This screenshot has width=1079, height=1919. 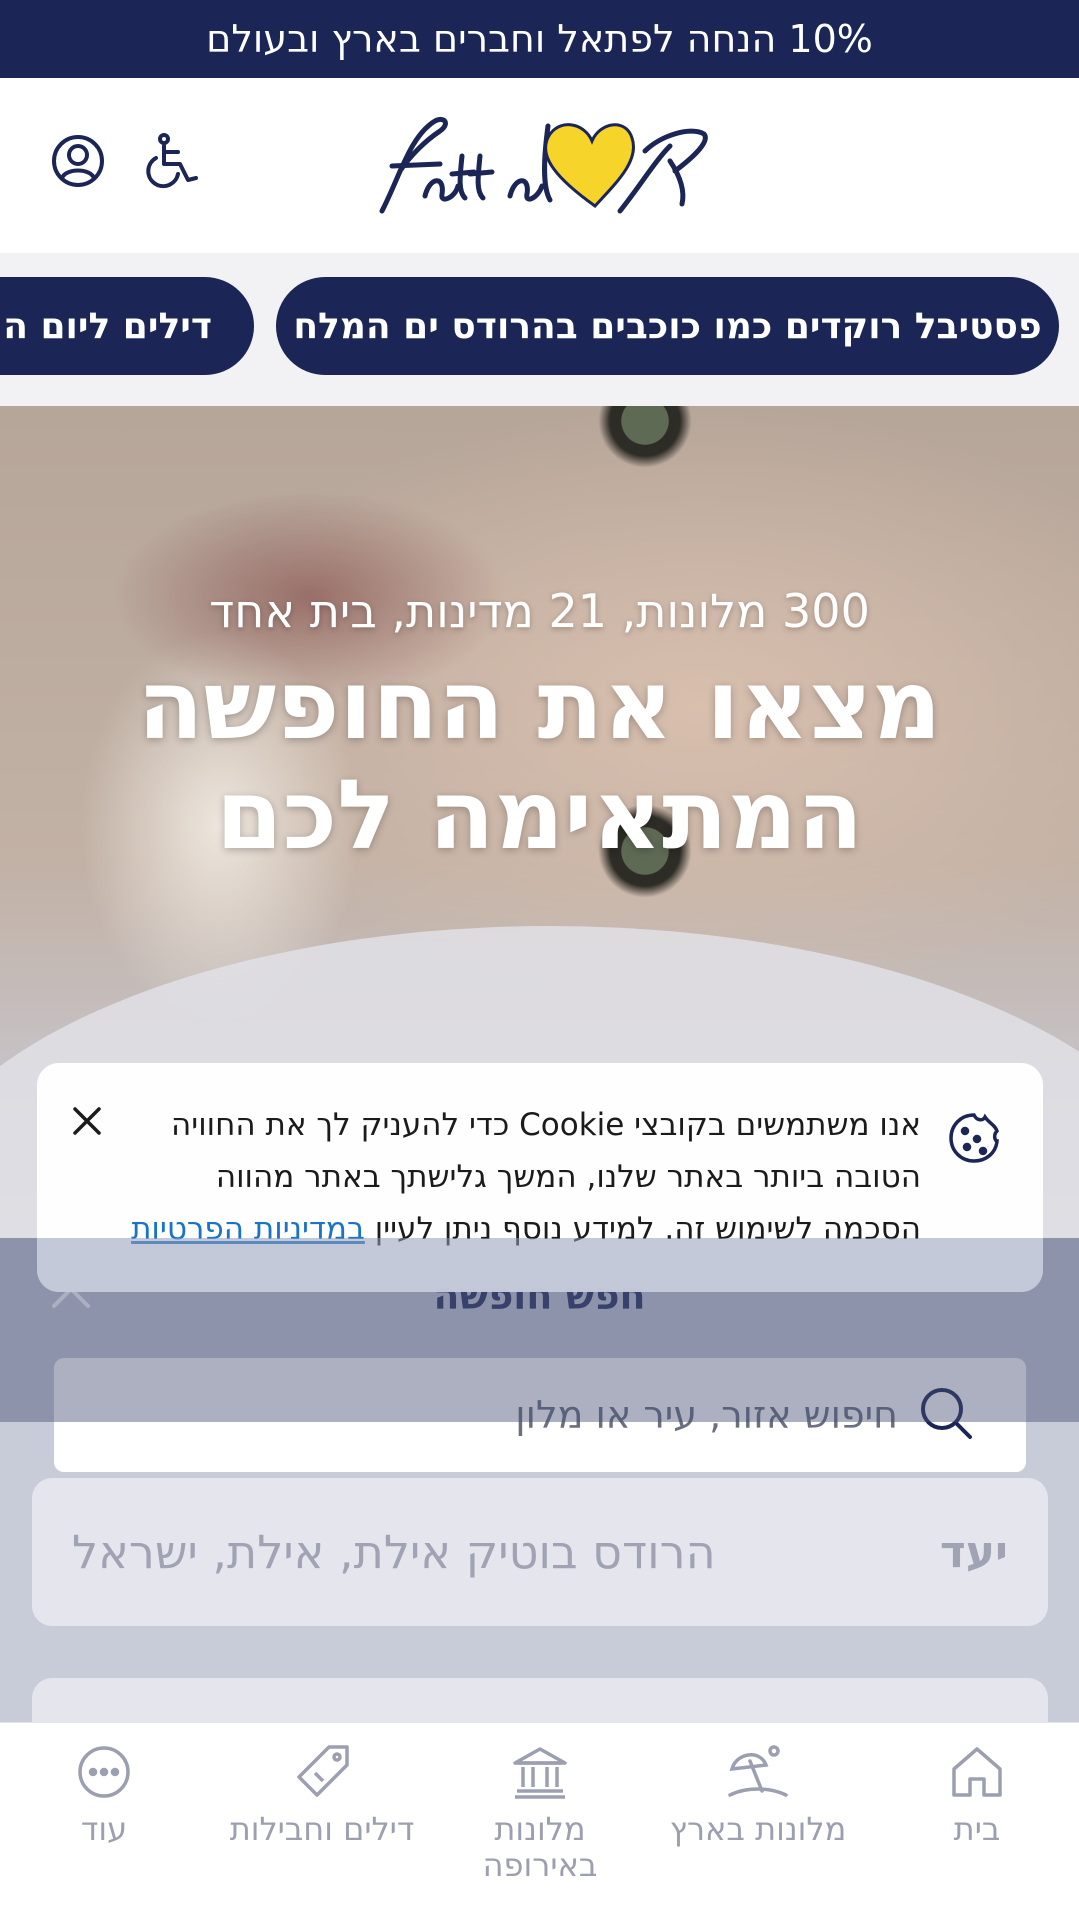 I want to click on hero-subtitle: 300 מלונות, 21 מדינות, בית אחד, so click(x=539, y=611).